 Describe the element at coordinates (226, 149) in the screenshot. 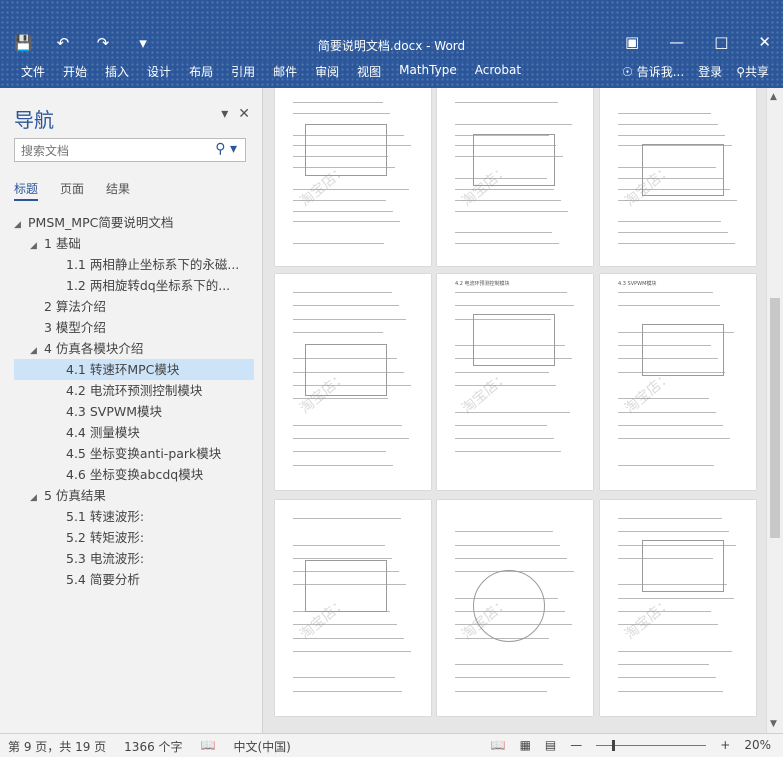

I see `search-icon: ⚲ ▾` at that location.